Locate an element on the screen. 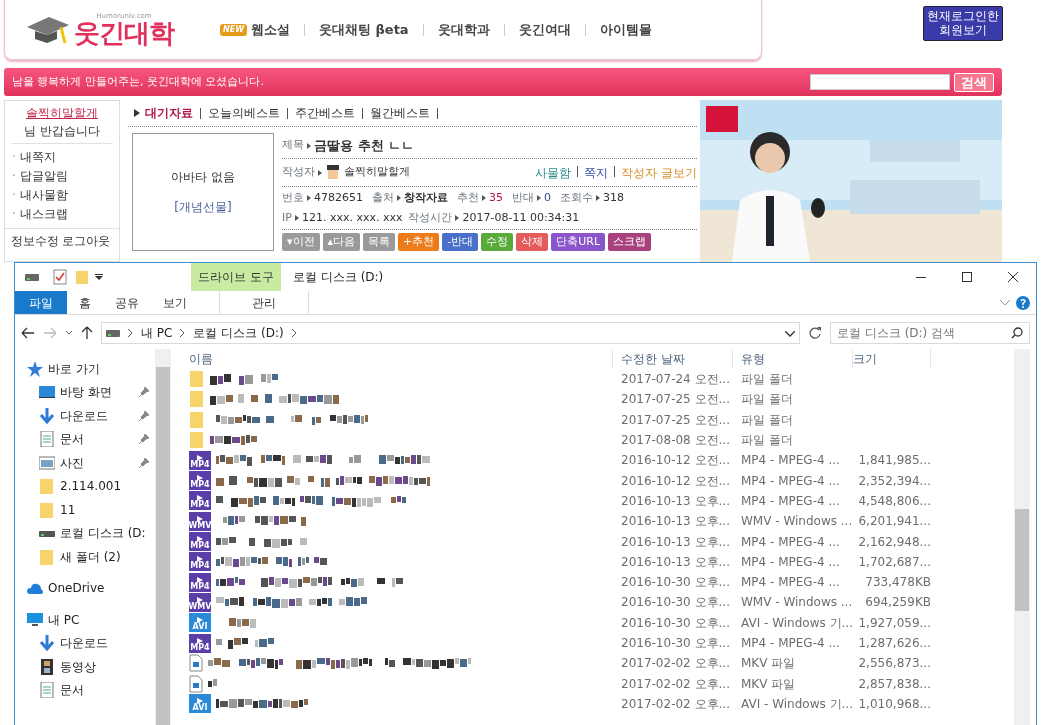  search-field is located at coordinates (880, 82).